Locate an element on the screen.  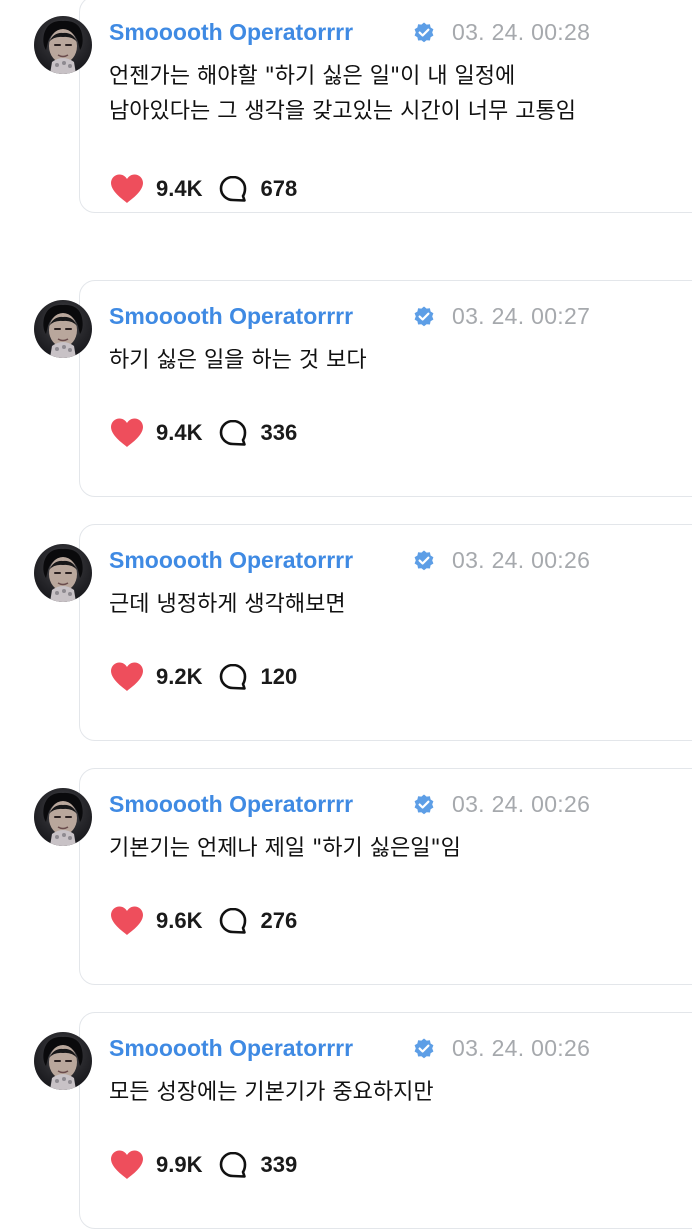
post-actions: 9.6K 276 is located at coordinates (203, 921).